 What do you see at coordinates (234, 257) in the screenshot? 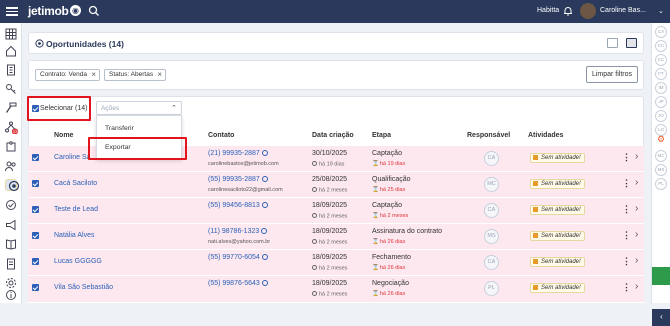
I see `phone-number: (55) 99770-6054` at bounding box center [234, 257].